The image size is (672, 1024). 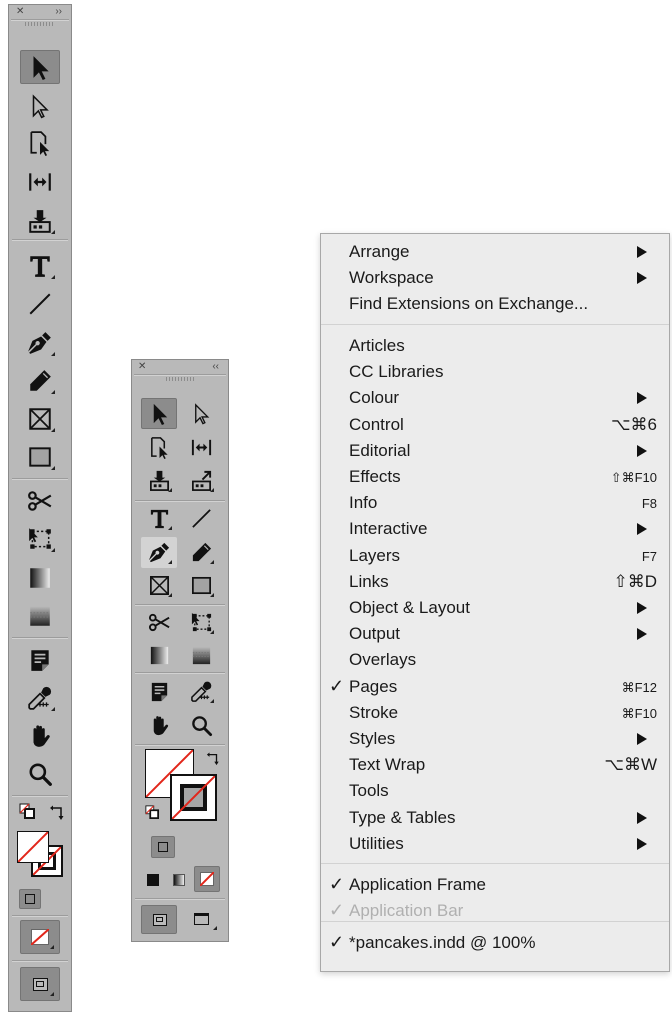 I want to click on note-tool-icon, so click(x=40, y=660).